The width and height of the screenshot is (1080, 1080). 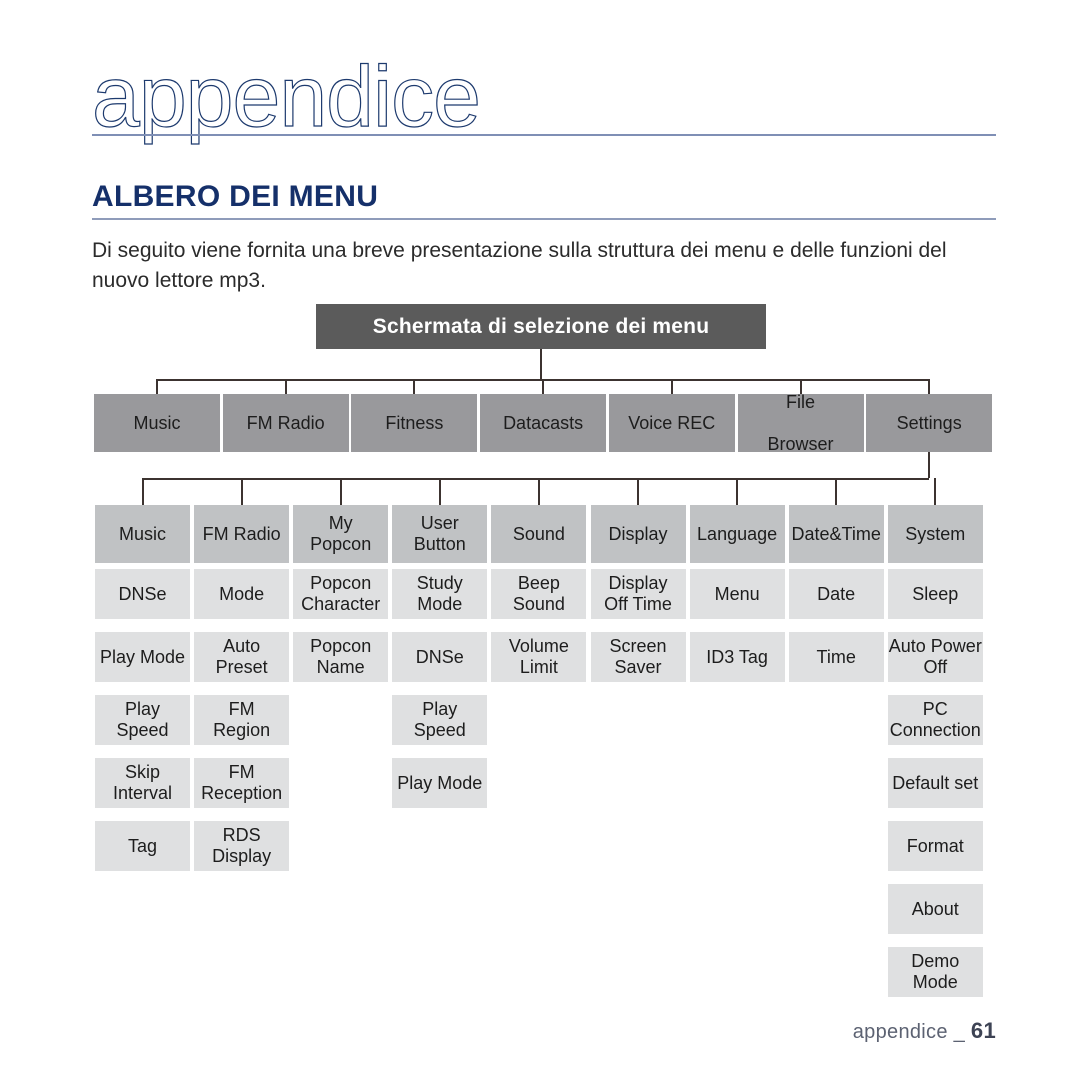 I want to click on node-label-line: Time, so click(x=836, y=656).